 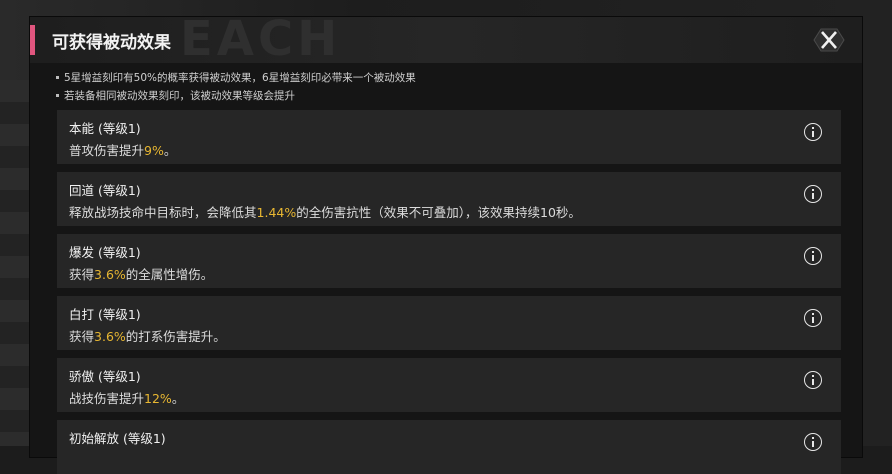 What do you see at coordinates (123, 150) in the screenshot?
I see `effect-description: 普攻伤害提升9%。` at bounding box center [123, 150].